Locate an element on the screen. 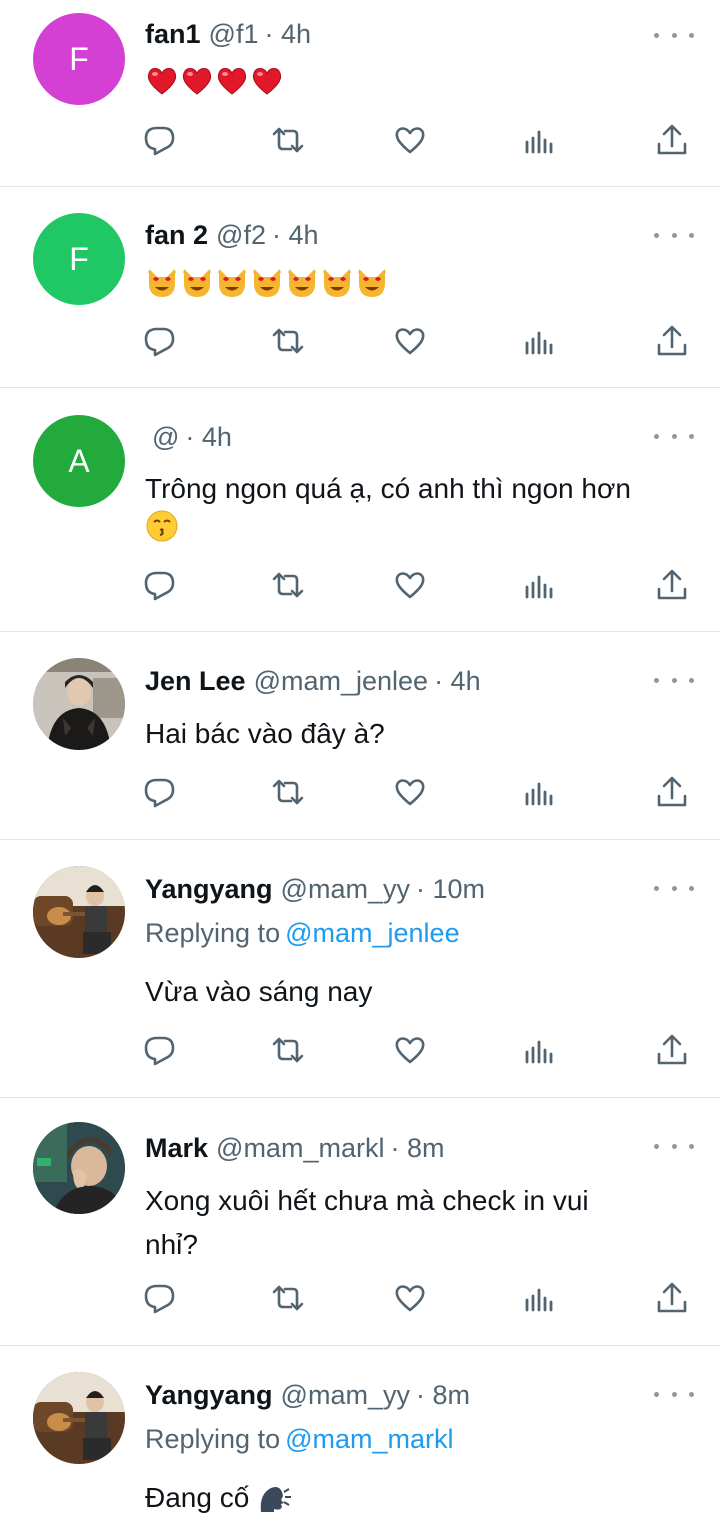  tweet: F fan 2 @f2 · 4h is located at coordinates (360, 287).